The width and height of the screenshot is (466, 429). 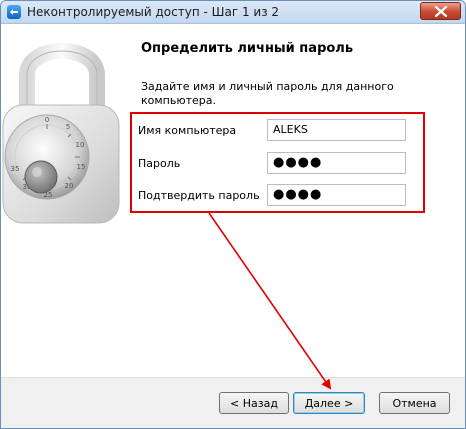 What do you see at coordinates (81, 167) in the screenshot?
I see `svg-text: 15` at bounding box center [81, 167].